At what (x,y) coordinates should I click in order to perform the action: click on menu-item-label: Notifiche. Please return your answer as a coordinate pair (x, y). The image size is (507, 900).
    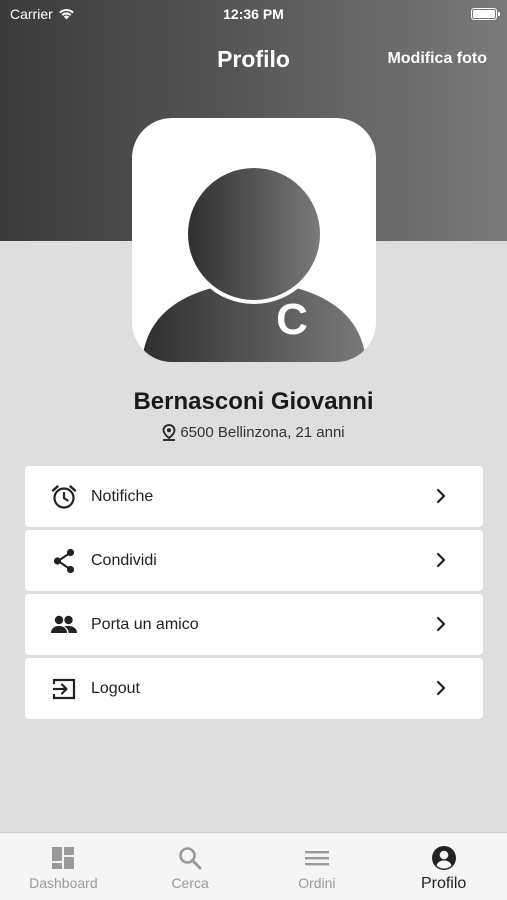
    Looking at the image, I should click on (122, 496).